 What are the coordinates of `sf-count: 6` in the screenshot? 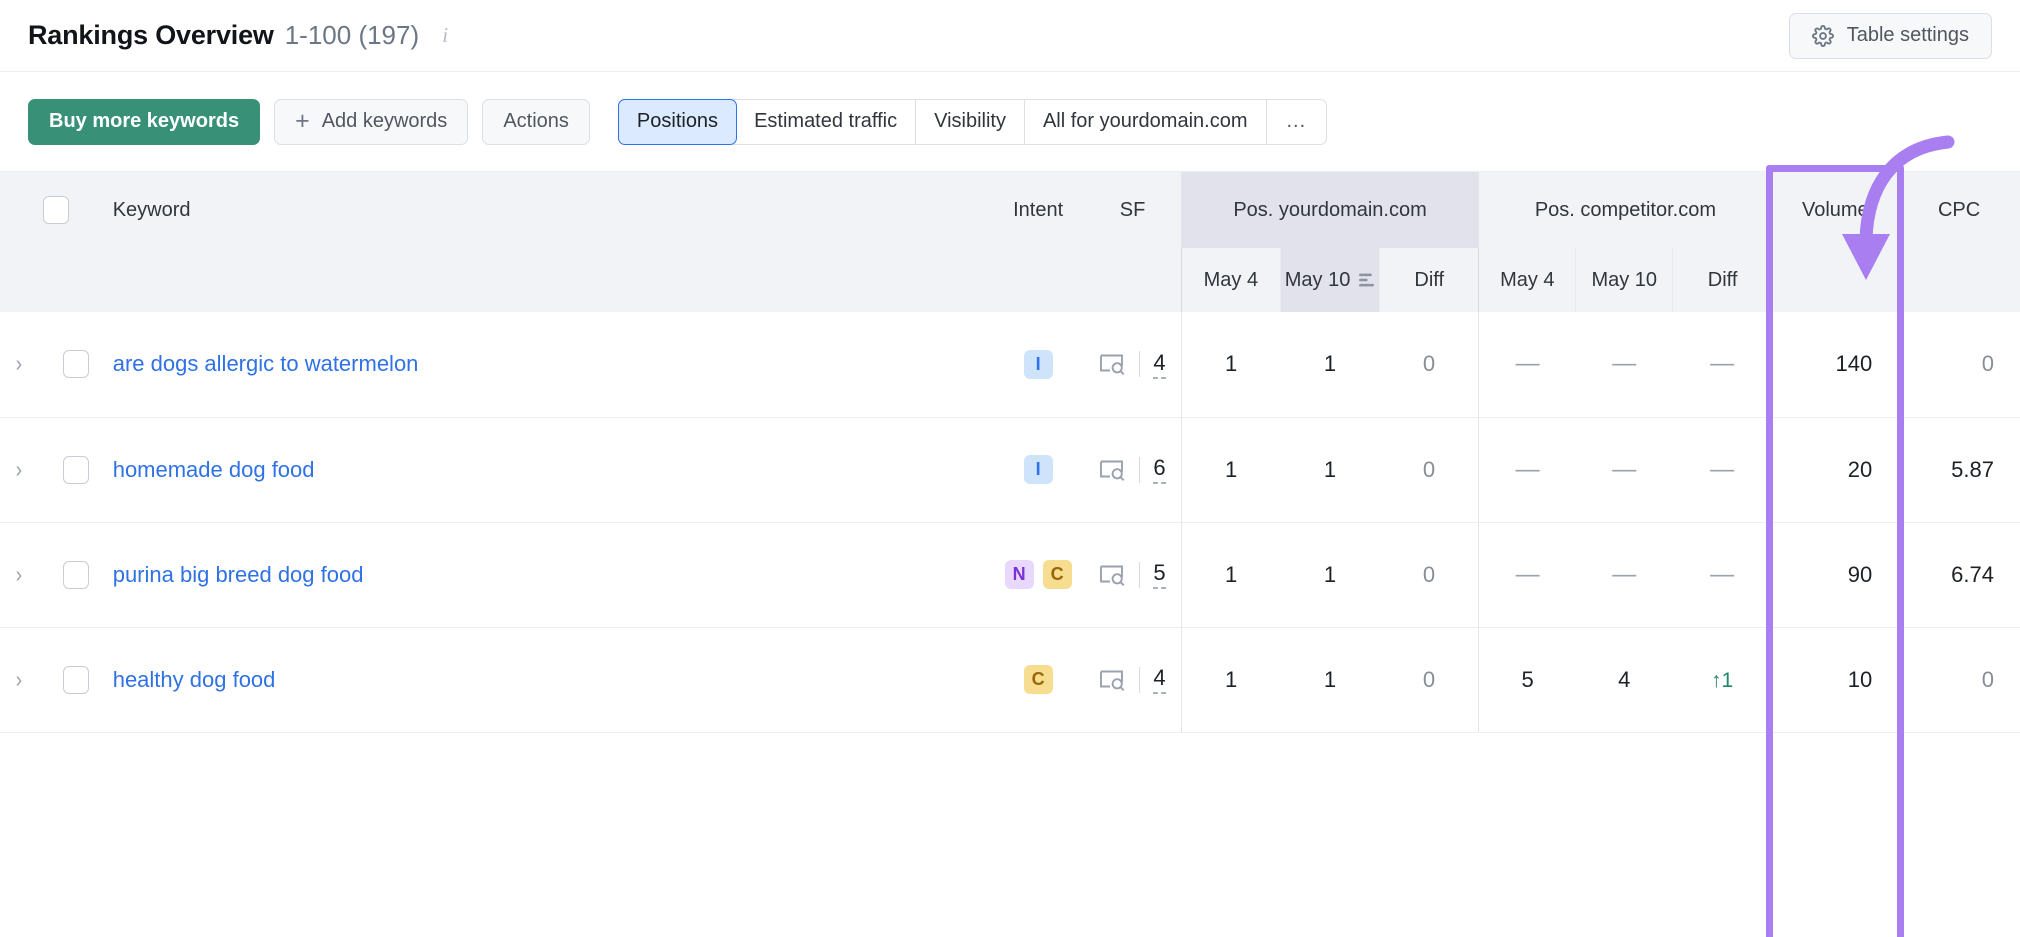 It's located at (1159, 469).